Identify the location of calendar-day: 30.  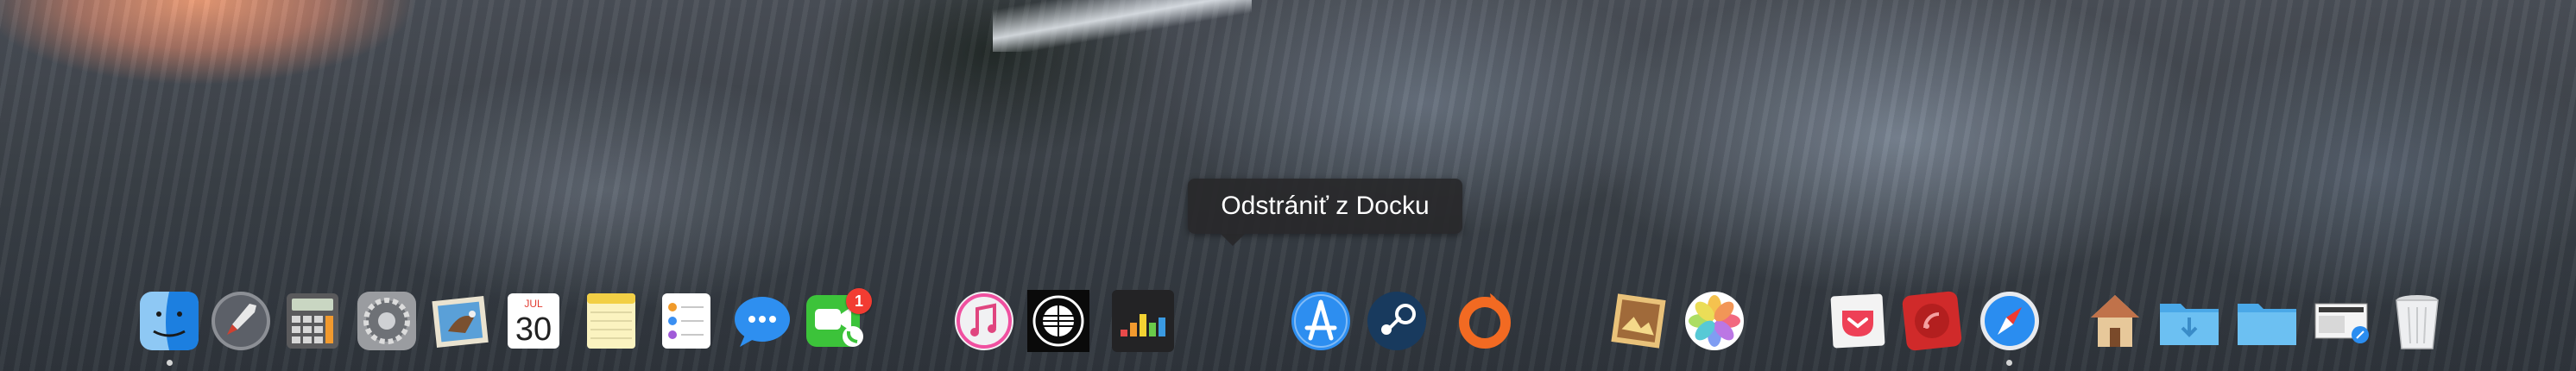
(533, 329).